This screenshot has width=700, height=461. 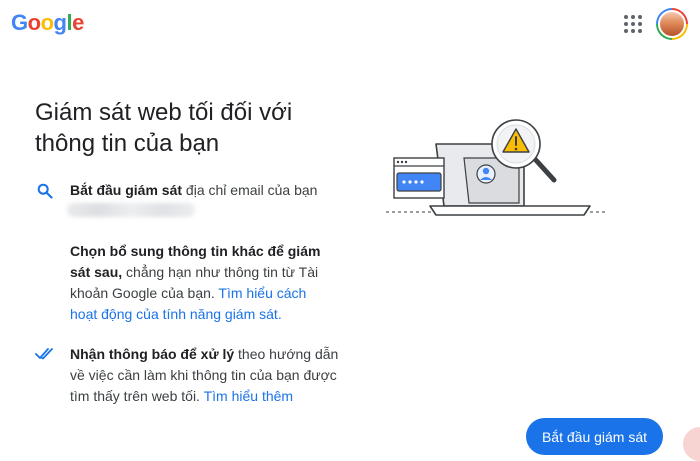 I want to click on step-start-monitoring: Bắt đầu giám sát địa chỉ email của bạn, so click(x=210, y=190).